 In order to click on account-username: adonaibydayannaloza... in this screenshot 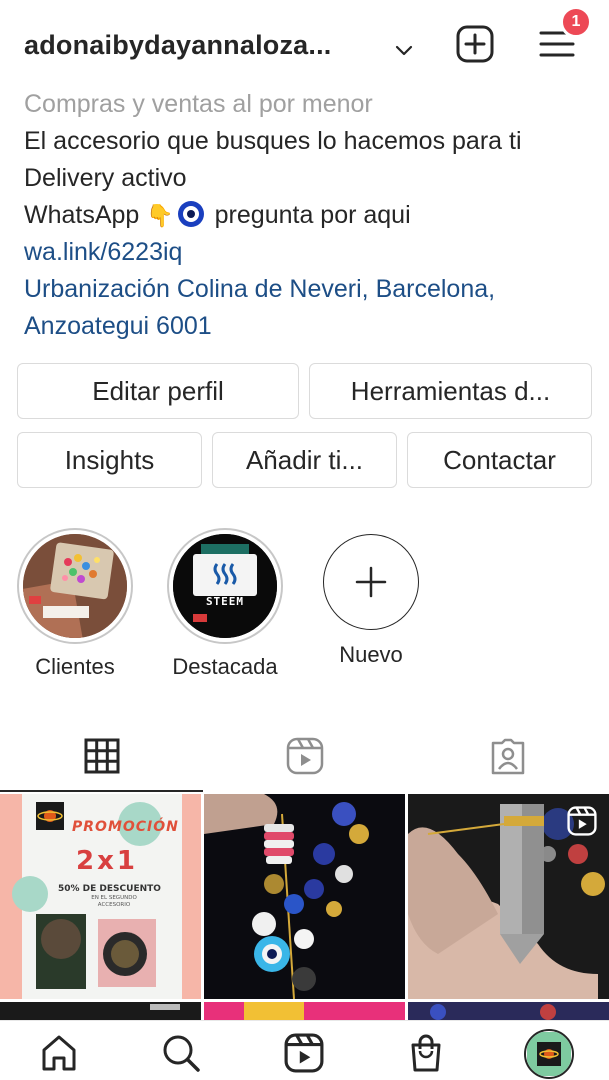, I will do `click(177, 45)`.